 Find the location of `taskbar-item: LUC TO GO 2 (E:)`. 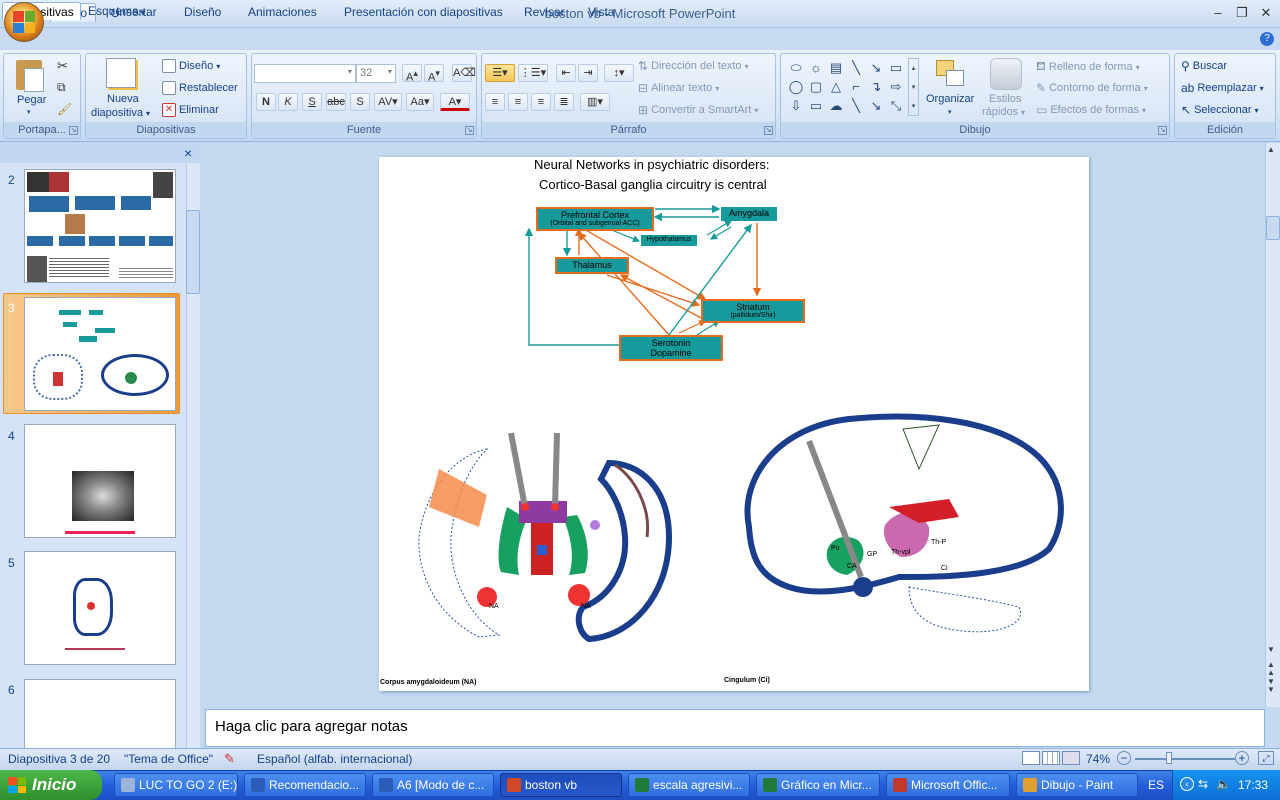

taskbar-item: LUC TO GO 2 (E:) is located at coordinates (176, 785).